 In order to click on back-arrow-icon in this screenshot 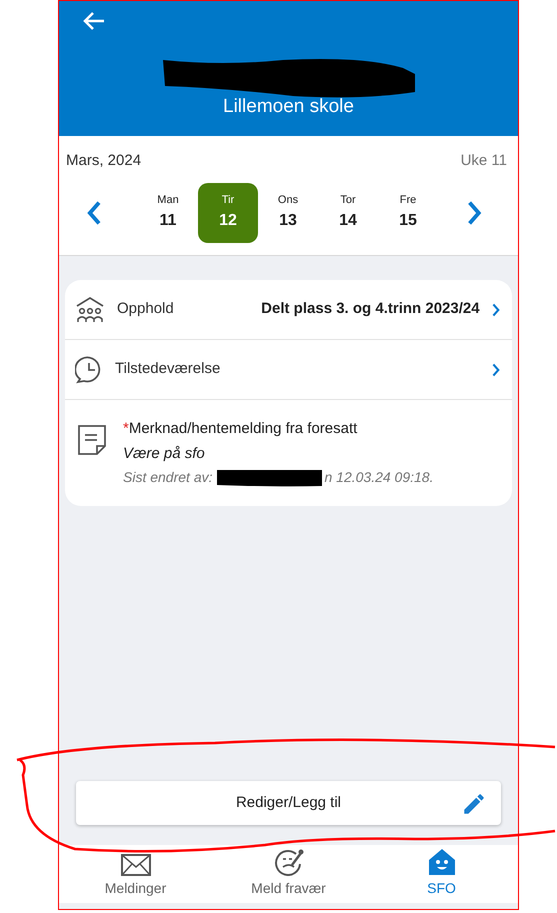, I will do `click(94, 21)`.